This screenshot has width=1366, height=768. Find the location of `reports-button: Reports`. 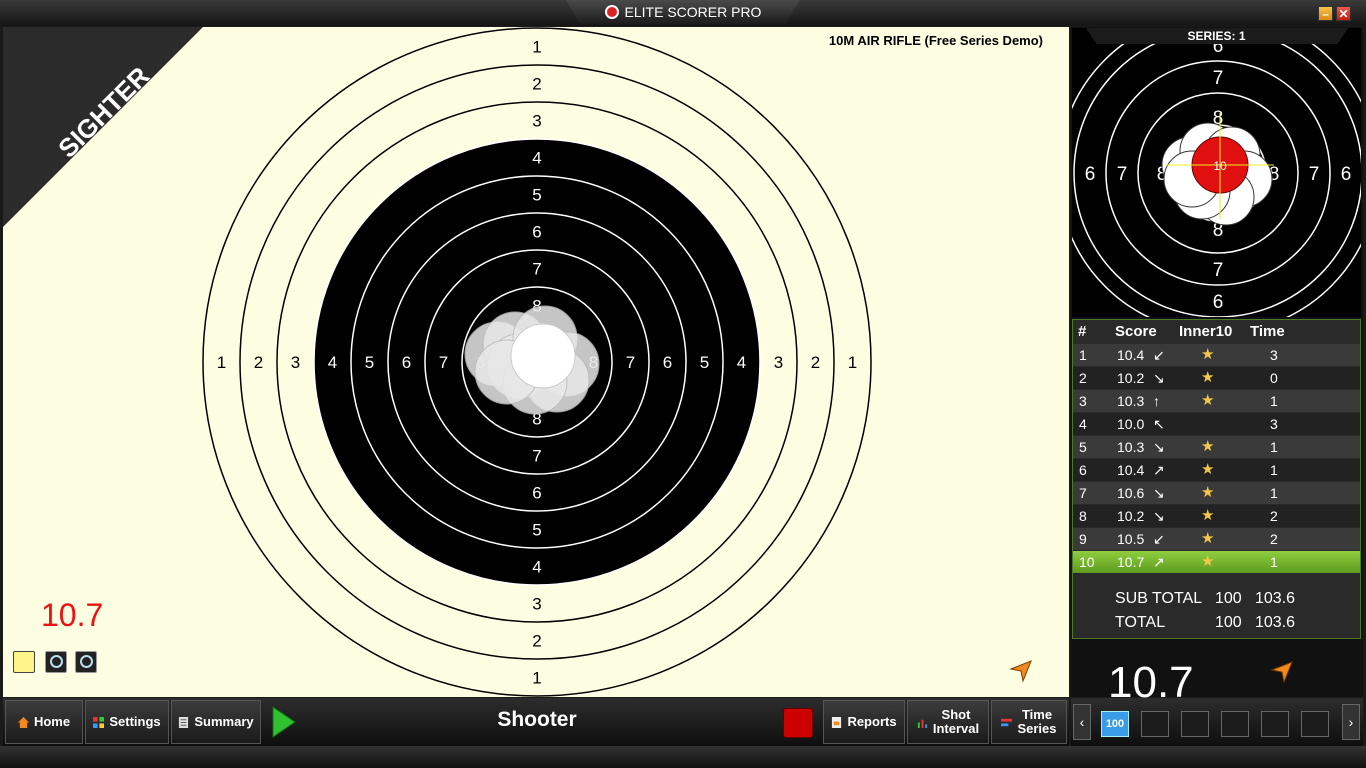

reports-button: Reports is located at coordinates (864, 722).